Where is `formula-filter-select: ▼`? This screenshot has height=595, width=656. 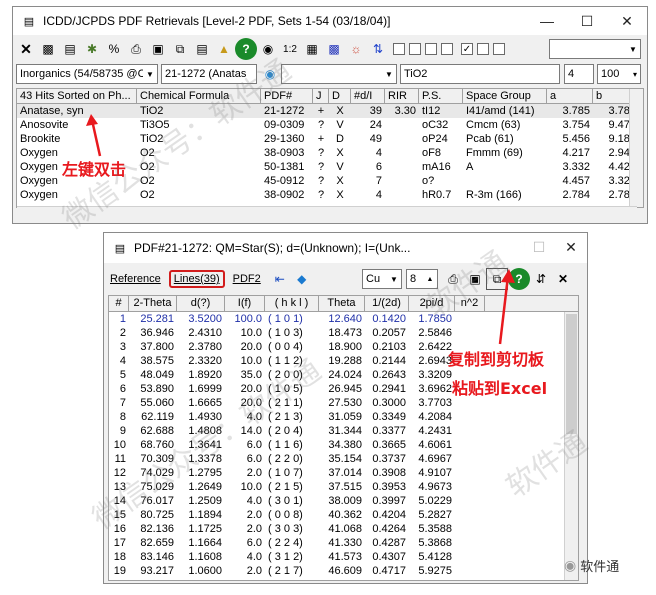
formula-filter-select: ▼ is located at coordinates (339, 74).